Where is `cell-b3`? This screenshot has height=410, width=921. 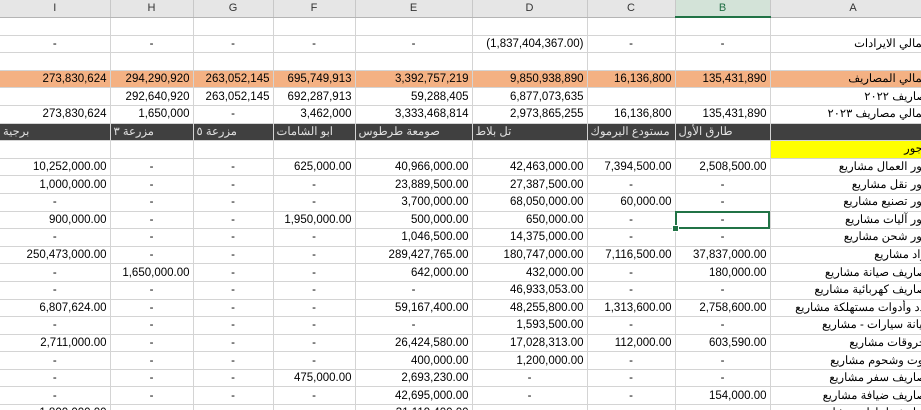 cell-b3 is located at coordinates (723, 61).